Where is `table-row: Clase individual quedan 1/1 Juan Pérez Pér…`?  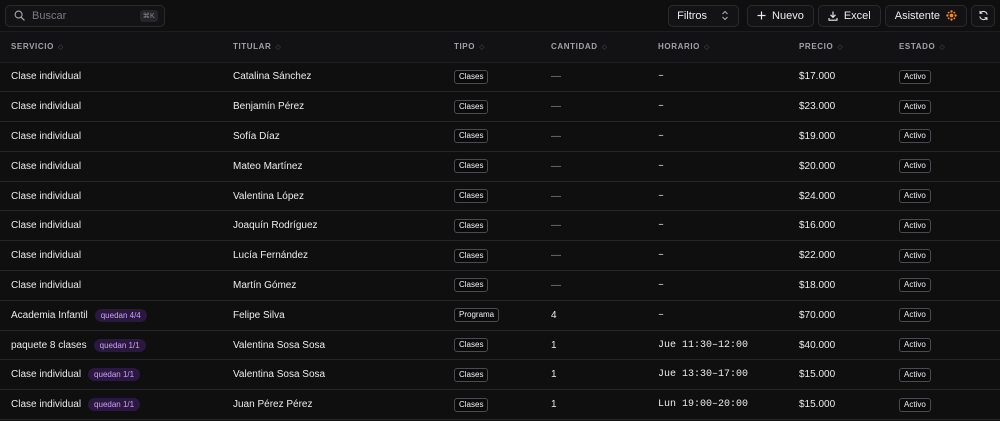
table-row: Clase individual quedan 1/1 Juan Pérez Pér… is located at coordinates (500, 405).